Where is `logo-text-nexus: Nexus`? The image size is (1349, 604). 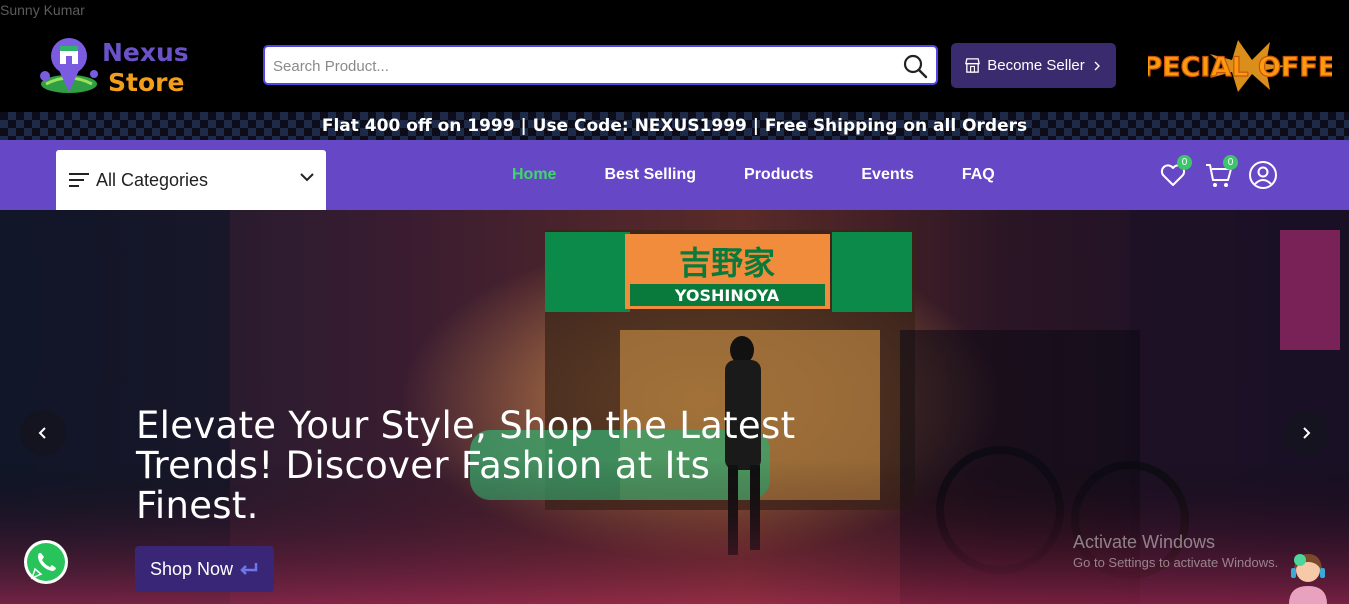 logo-text-nexus: Nexus is located at coordinates (145, 52).